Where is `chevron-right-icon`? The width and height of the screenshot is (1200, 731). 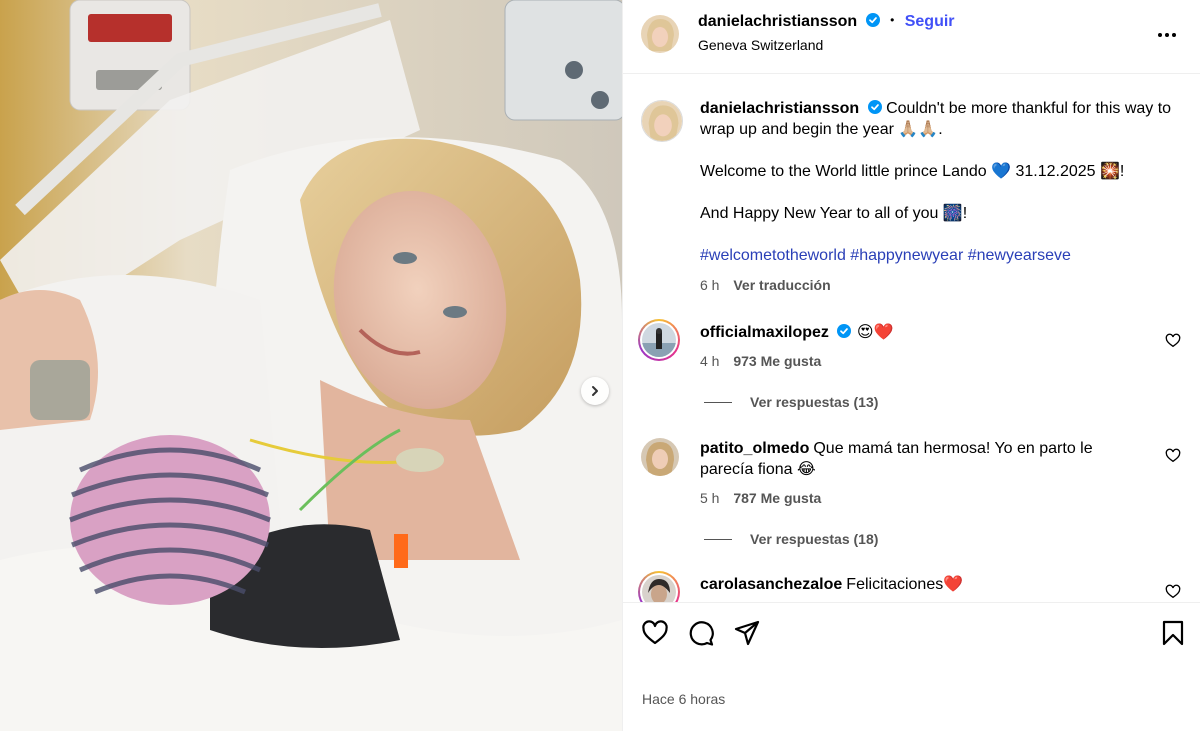 chevron-right-icon is located at coordinates (595, 391).